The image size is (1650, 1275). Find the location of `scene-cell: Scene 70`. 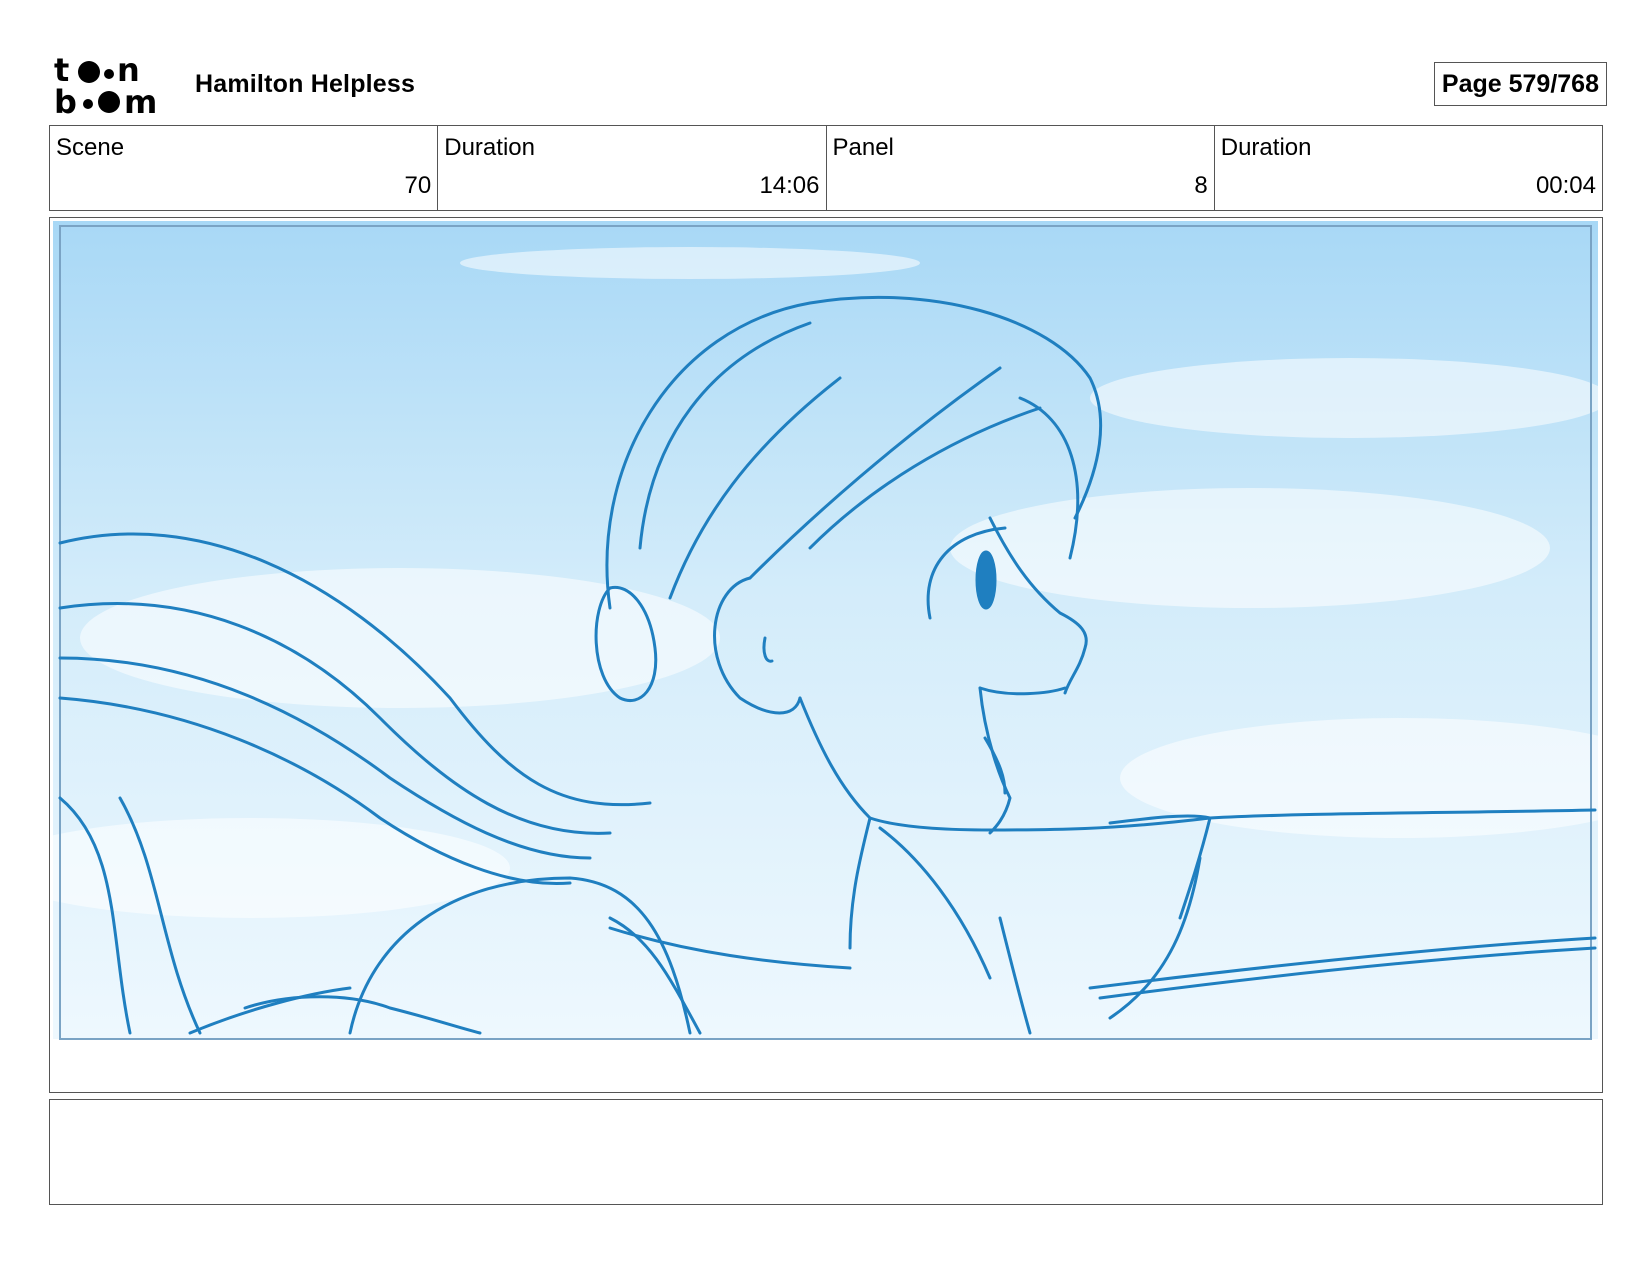

scene-cell: Scene 70 is located at coordinates (244, 168).